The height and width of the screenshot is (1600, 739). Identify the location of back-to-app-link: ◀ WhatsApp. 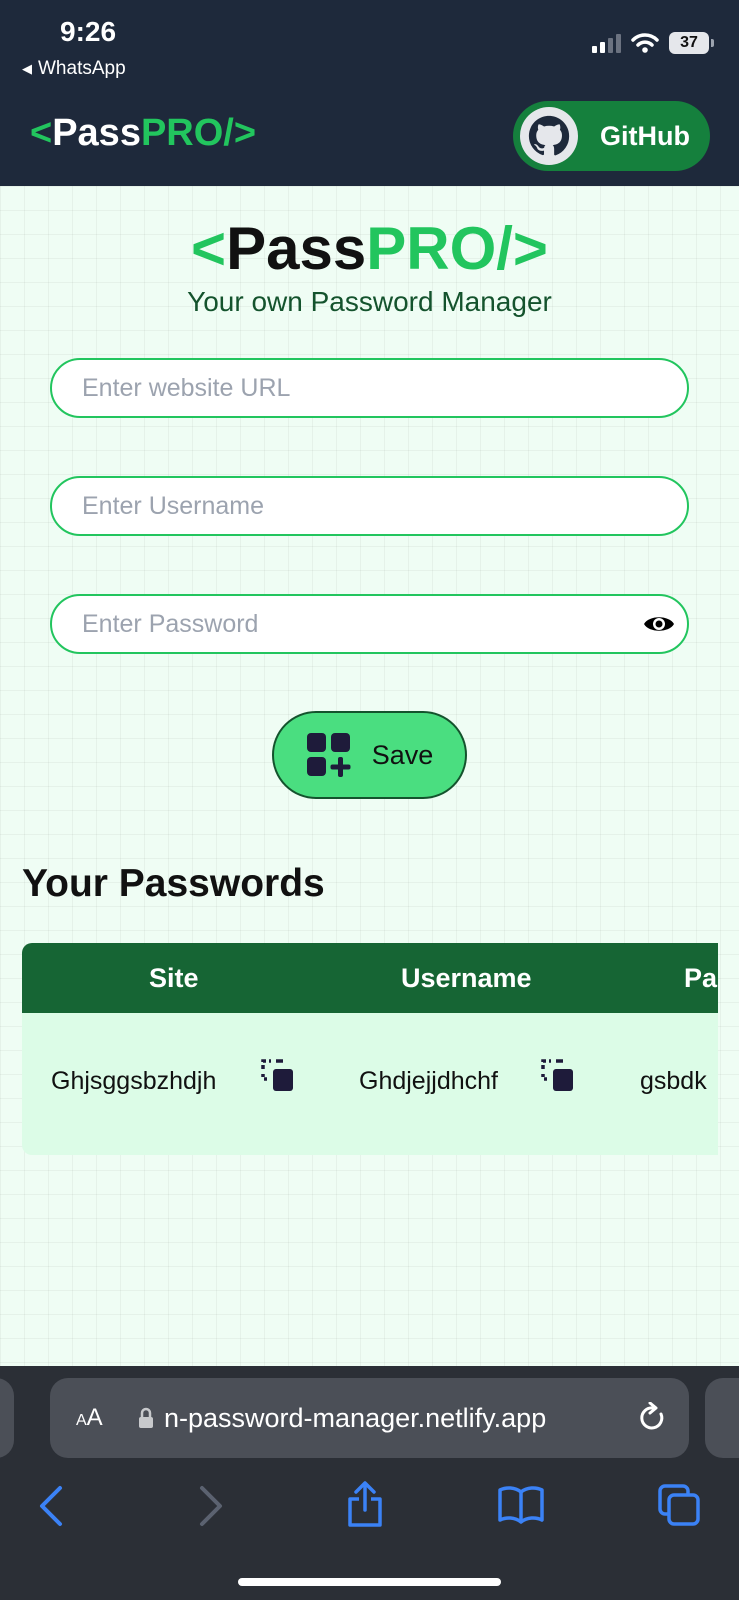
(74, 69).